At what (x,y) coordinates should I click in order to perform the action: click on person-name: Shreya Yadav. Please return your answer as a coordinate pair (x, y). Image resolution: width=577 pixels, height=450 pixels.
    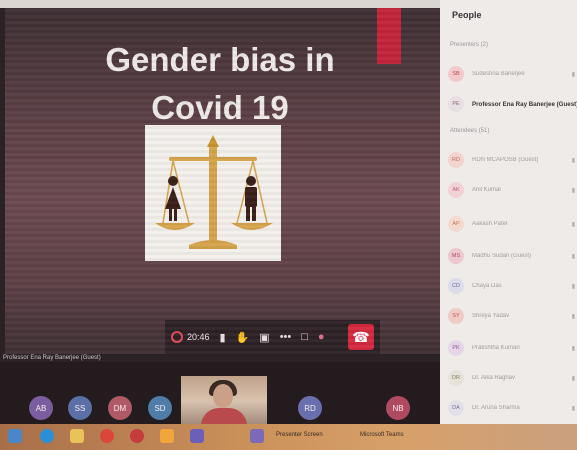
    Looking at the image, I should click on (491, 316).